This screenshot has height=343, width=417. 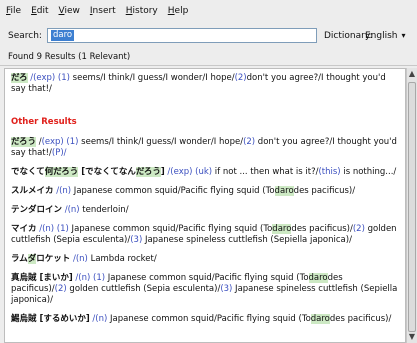 I want to click on entry-term: スルメイカ, so click(x=32, y=191).